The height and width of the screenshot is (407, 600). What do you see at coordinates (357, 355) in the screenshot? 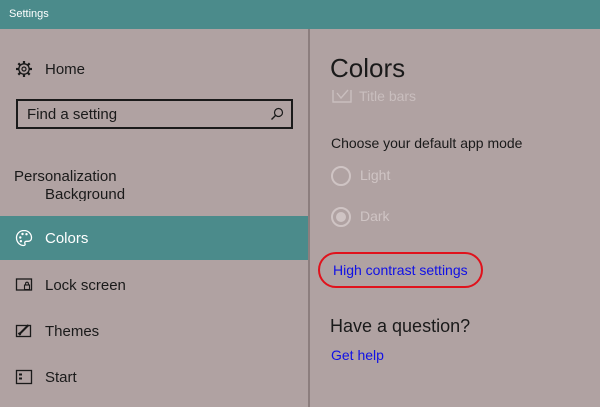
I see `get-help-link: Get help` at bounding box center [357, 355].